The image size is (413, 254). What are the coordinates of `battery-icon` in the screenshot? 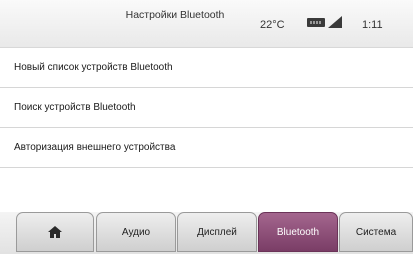 It's located at (316, 22).